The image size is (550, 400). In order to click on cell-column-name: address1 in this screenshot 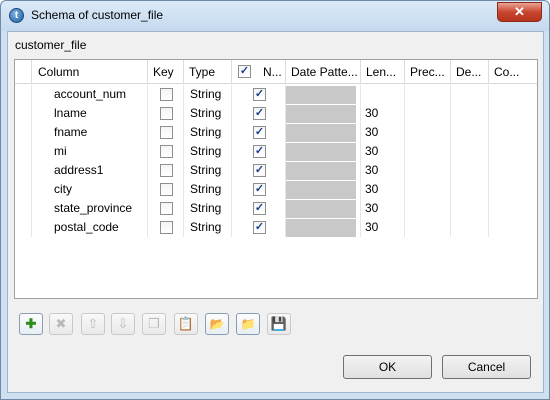, I will do `click(90, 170)`.